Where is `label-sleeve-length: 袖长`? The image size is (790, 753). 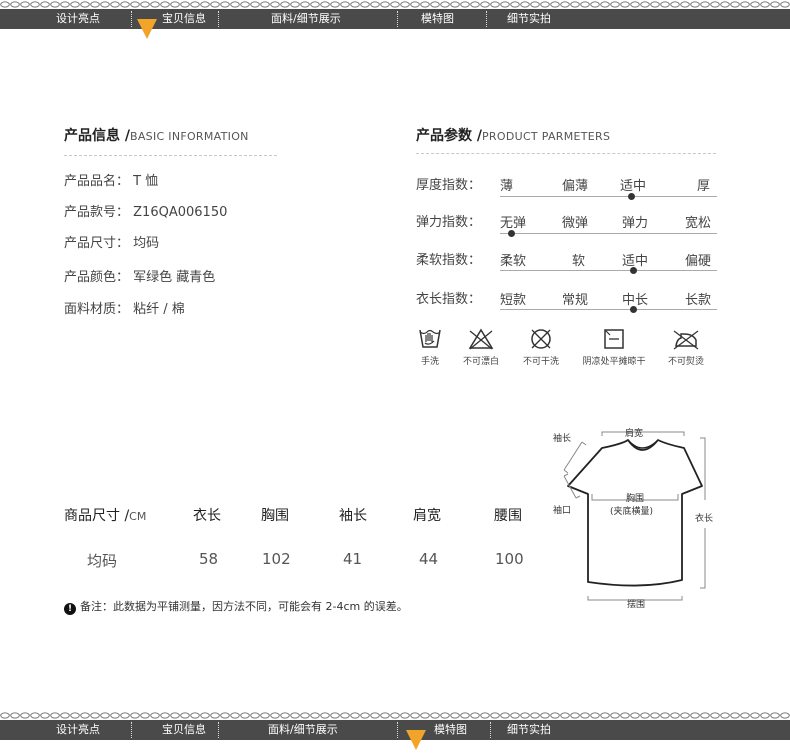 label-sleeve-length: 袖长 is located at coordinates (562, 439).